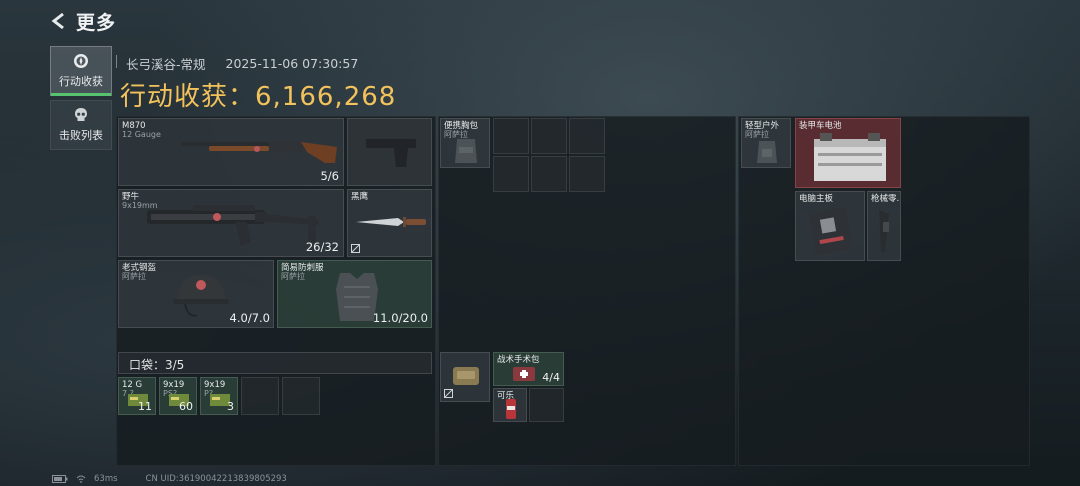 The width and height of the screenshot is (1080, 486). I want to click on pistol-slot-empty, so click(389, 152).